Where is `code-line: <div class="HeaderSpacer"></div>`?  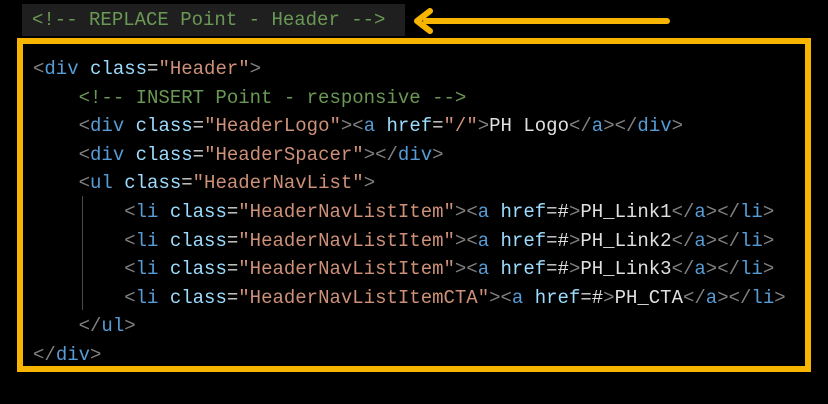 code-line: <div class="HeaderSpacer"></div> is located at coordinates (409, 155).